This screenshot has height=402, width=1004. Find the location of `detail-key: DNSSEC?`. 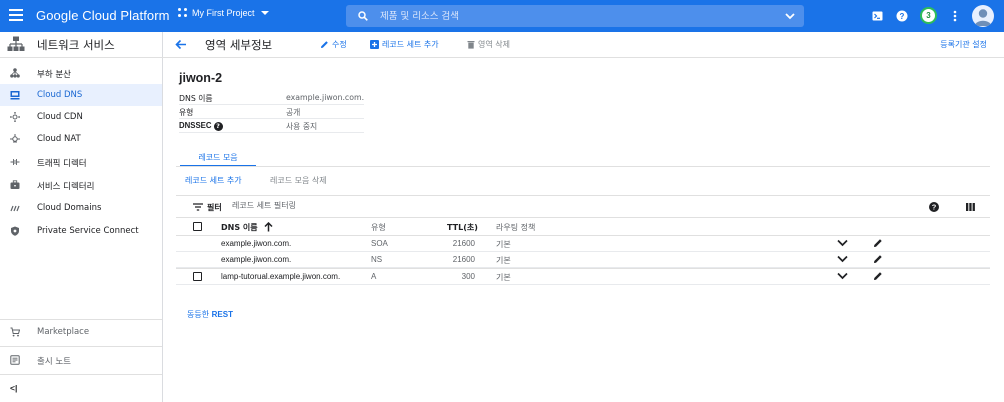

detail-key: DNSSEC? is located at coordinates (201, 126).